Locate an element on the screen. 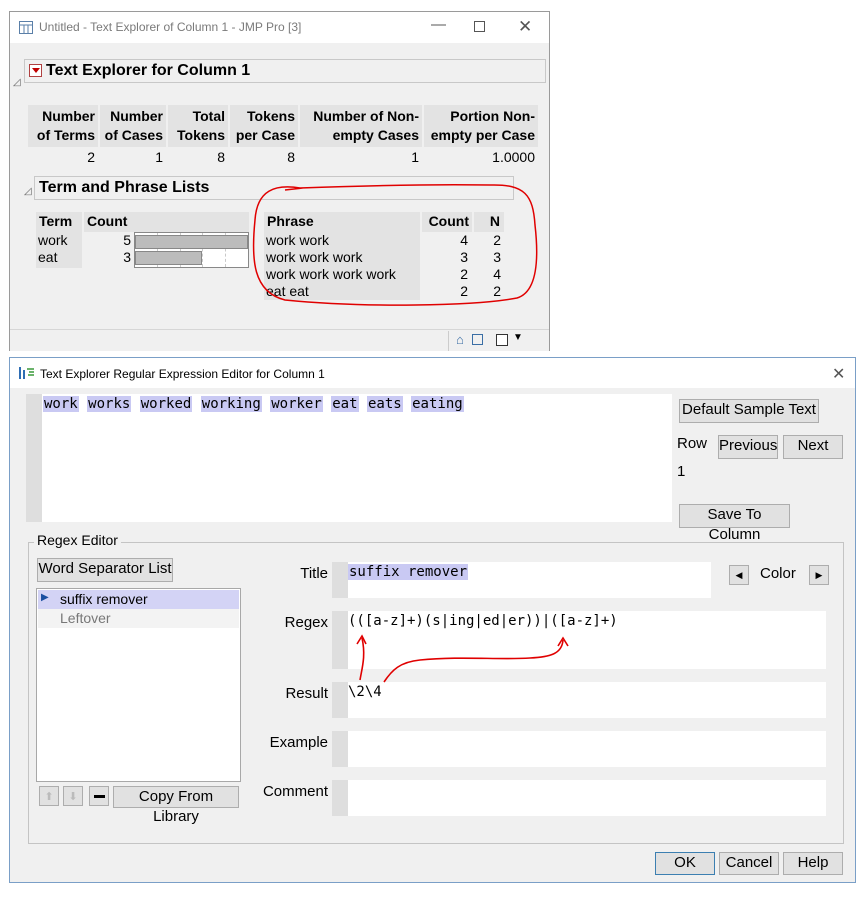 This screenshot has width=867, height=897. summary-header: Number of Non-empty Cases is located at coordinates (361, 126).